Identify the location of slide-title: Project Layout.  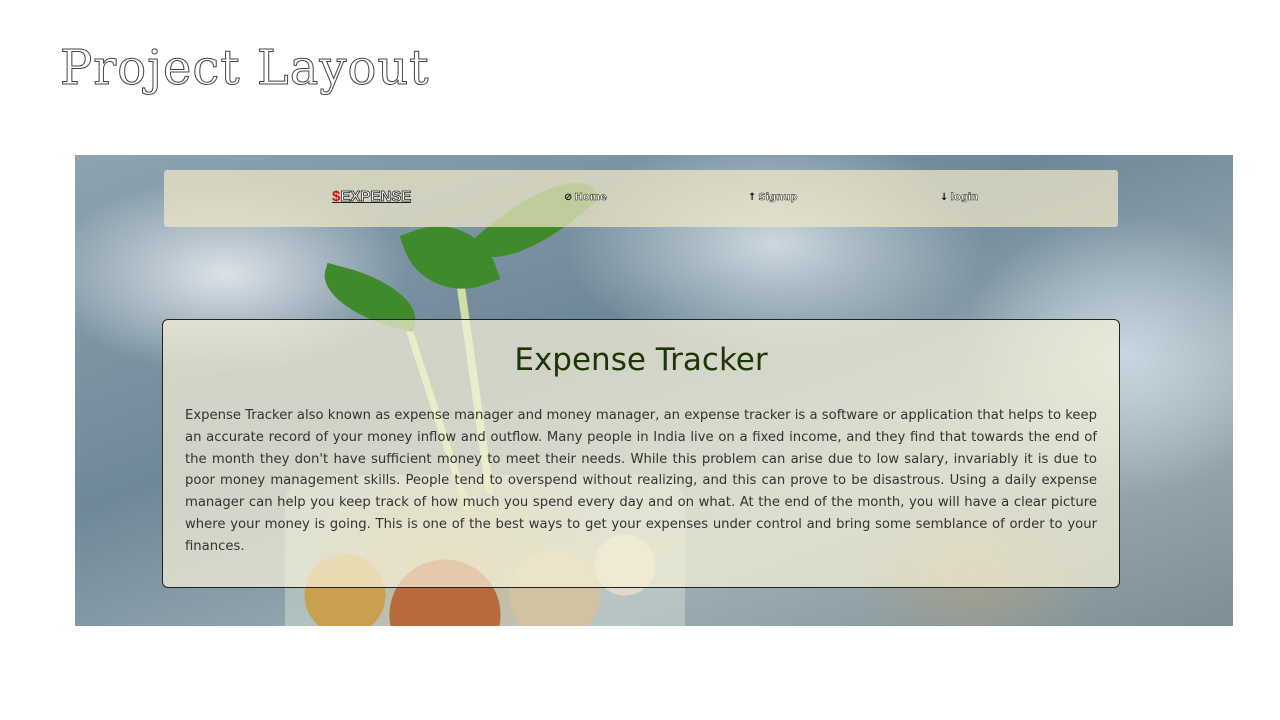
(245, 68).